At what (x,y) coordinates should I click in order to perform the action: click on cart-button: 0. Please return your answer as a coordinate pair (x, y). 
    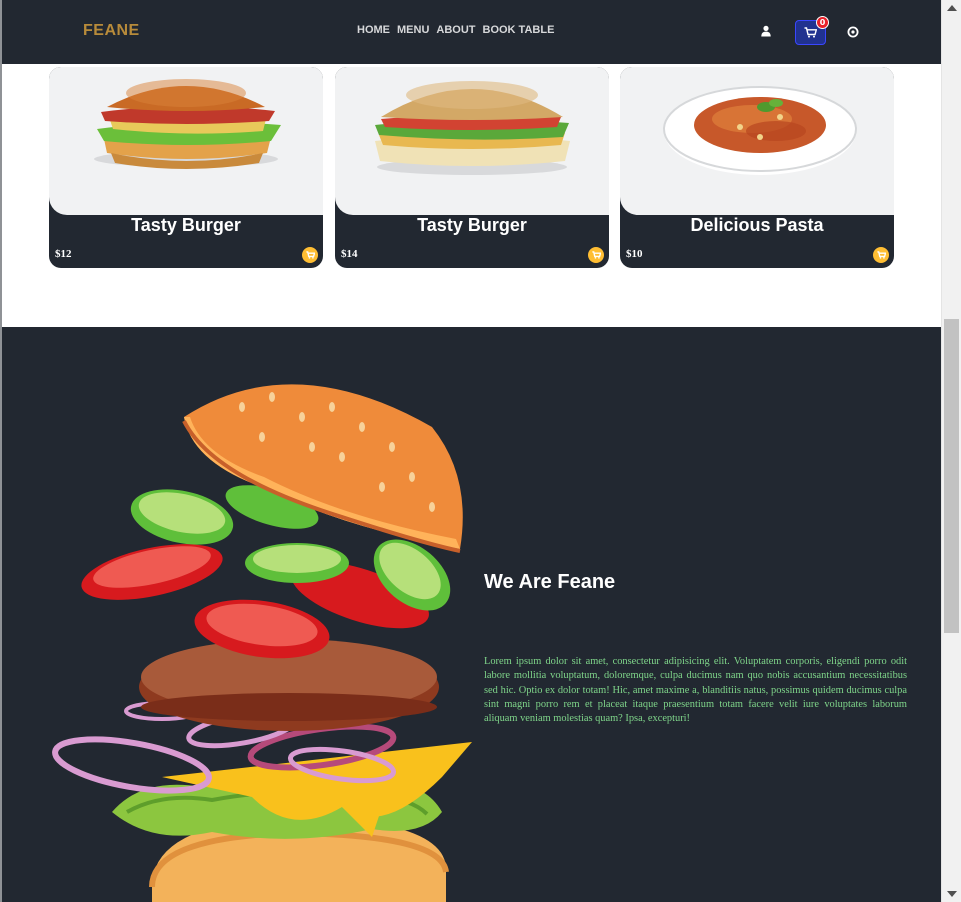
    Looking at the image, I should click on (812, 30).